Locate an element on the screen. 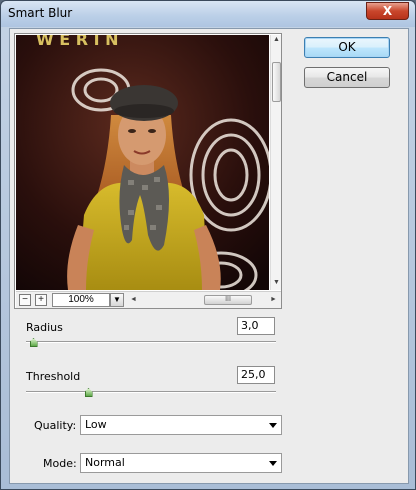 The image size is (416, 490). vertical-scroll-thumb is located at coordinates (276, 82).